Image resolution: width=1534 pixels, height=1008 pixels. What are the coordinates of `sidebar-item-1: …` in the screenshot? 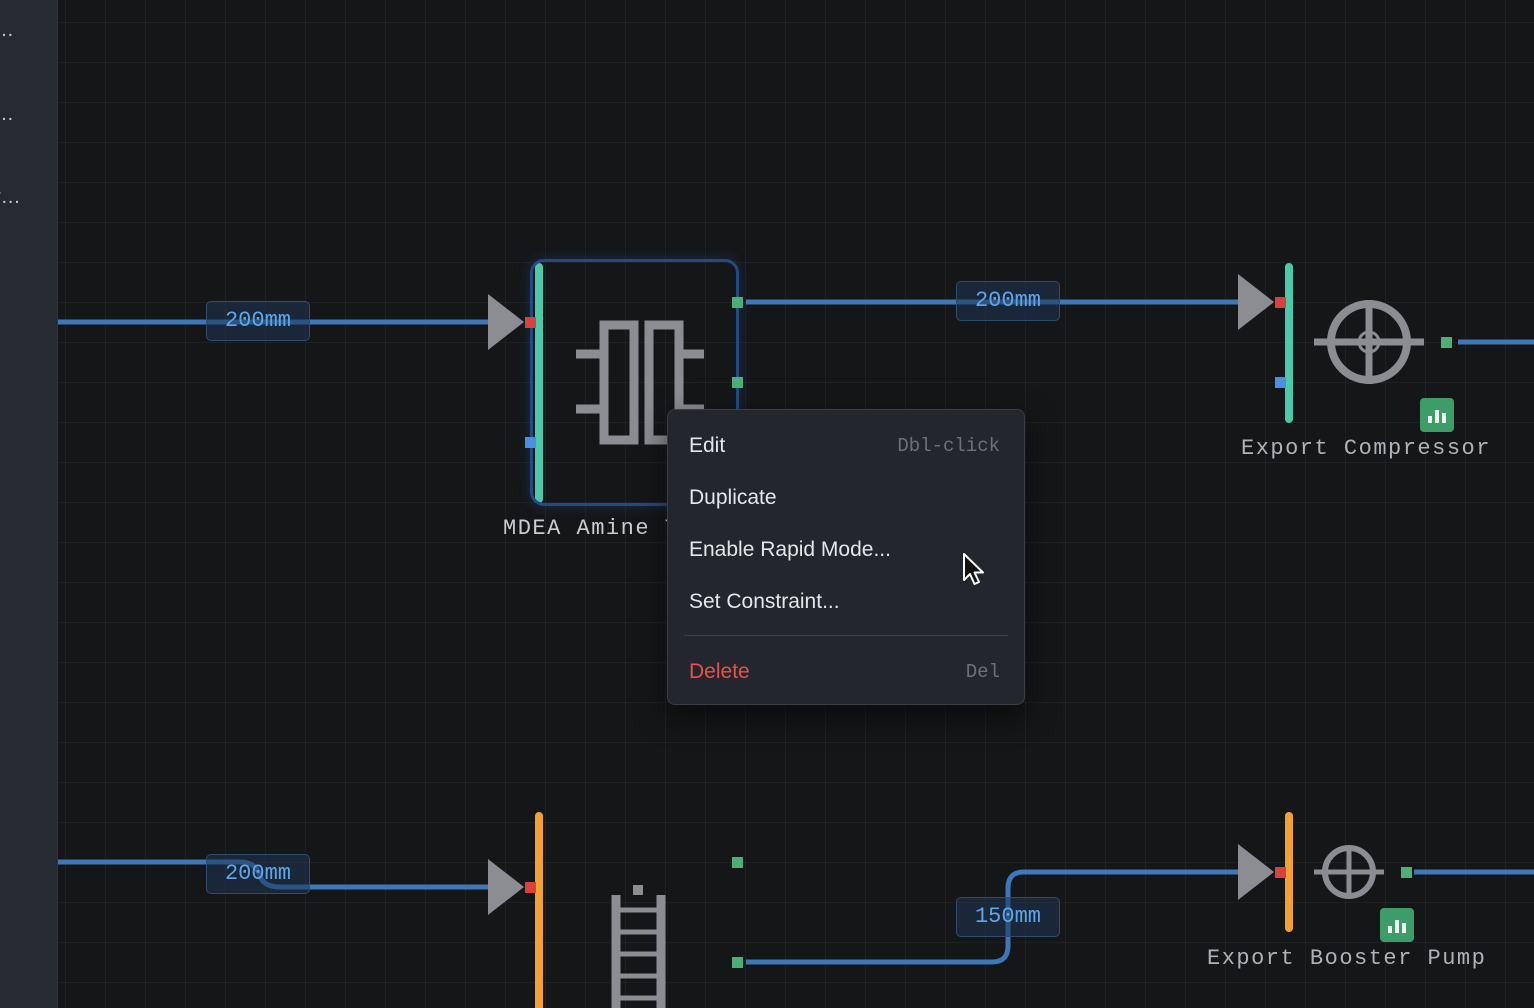 It's located at (17, 30).